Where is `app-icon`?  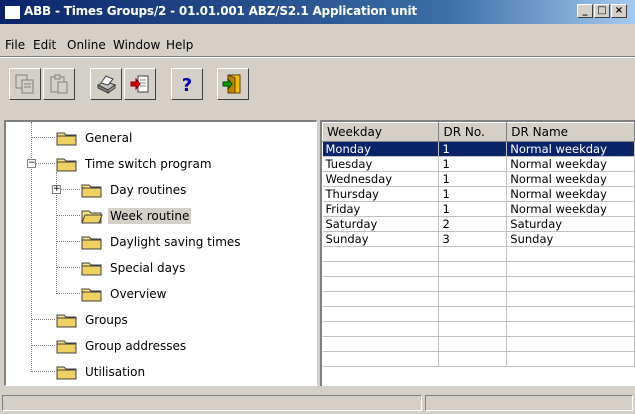
app-icon is located at coordinates (12, 12).